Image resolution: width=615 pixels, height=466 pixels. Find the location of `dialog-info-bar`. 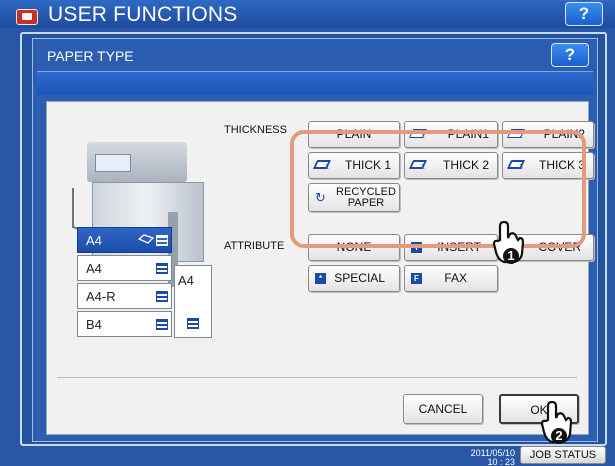

dialog-info-bar is located at coordinates (315, 83).